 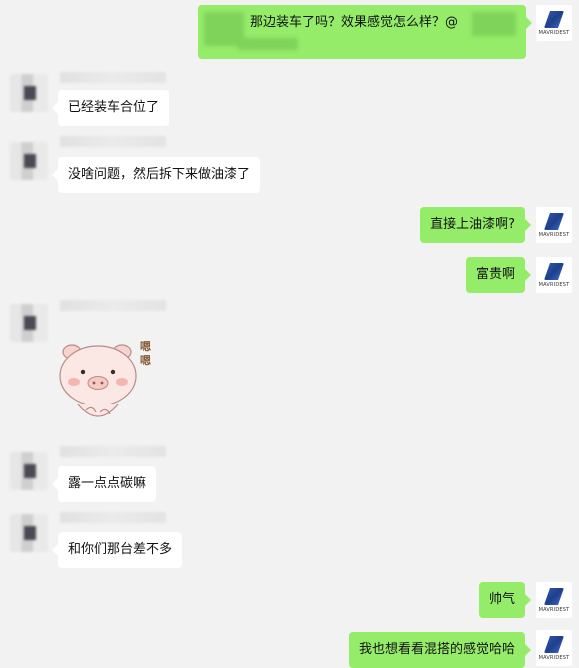 I want to click on message-text: 富贵啊, so click(x=495, y=274).